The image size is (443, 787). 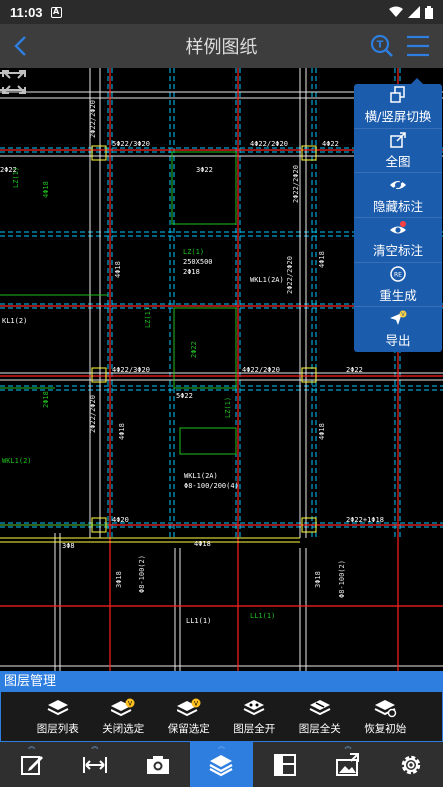 I want to click on layer-button-label: 图层全开, so click(x=254, y=728).